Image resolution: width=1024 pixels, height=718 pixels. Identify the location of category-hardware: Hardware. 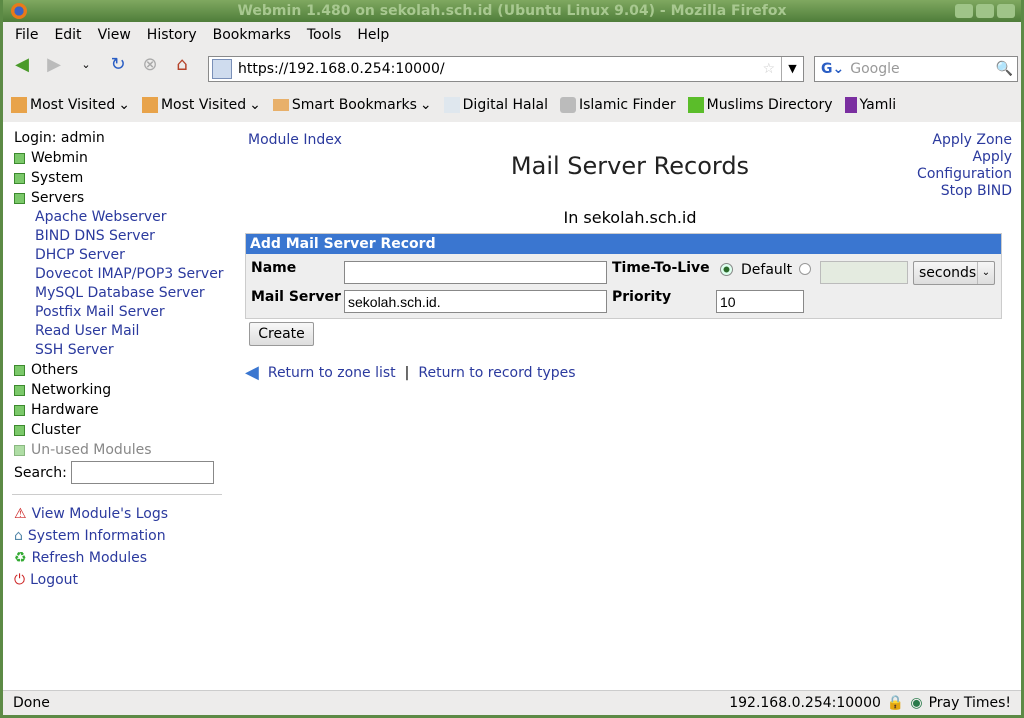
(119, 410).